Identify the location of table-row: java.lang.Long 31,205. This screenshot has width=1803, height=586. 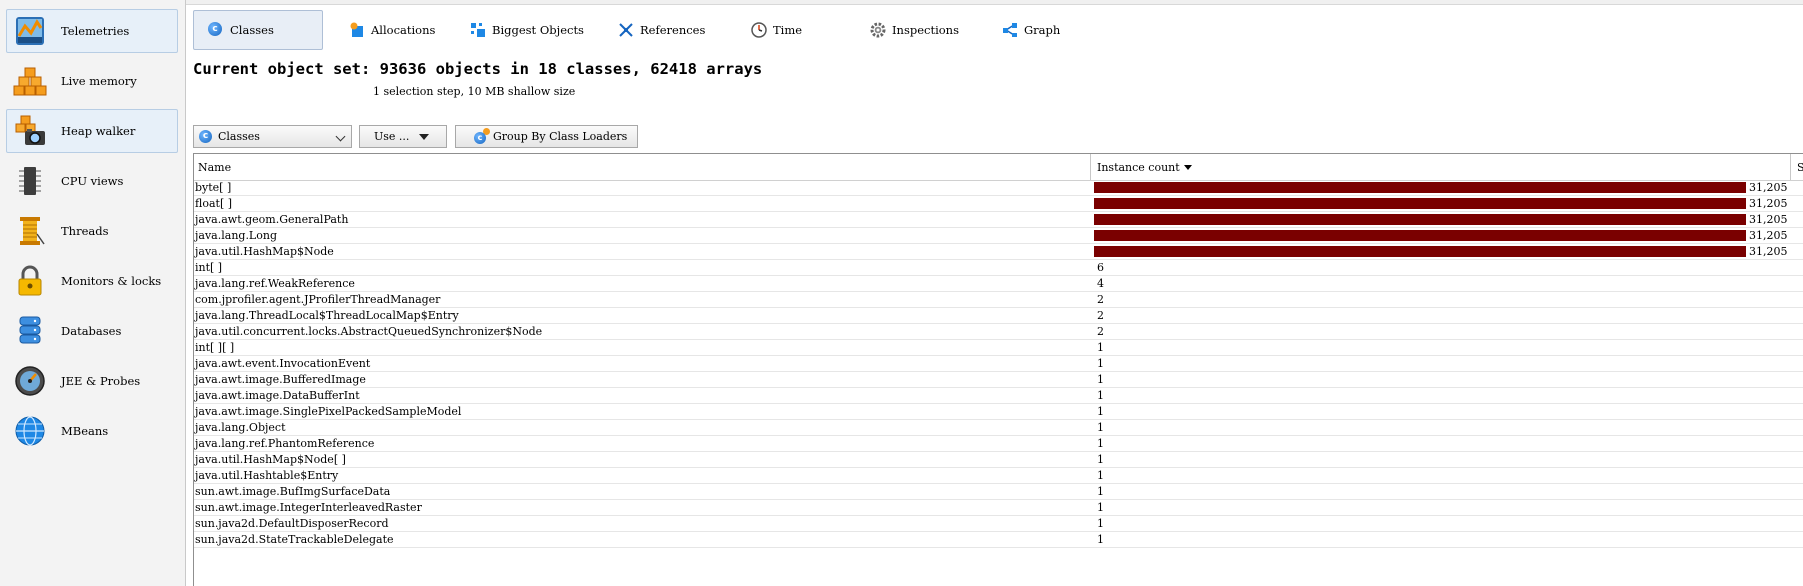
(998, 236).